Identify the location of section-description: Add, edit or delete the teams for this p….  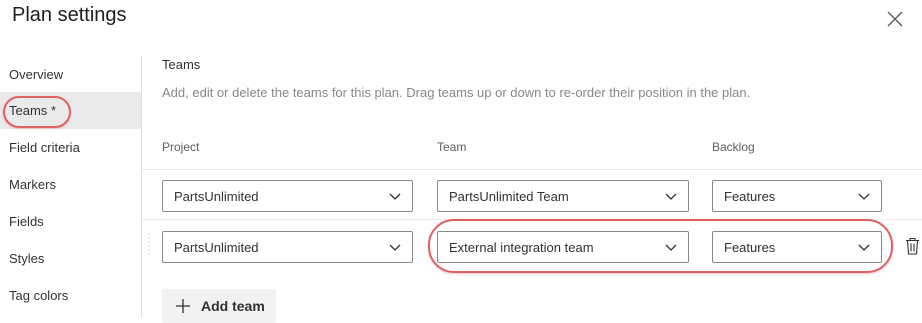
(456, 92).